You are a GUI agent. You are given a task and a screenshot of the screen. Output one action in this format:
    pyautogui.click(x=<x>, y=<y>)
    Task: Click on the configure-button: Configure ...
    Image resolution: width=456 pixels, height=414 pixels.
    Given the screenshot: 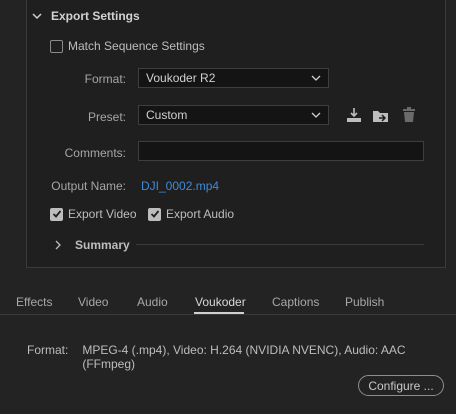 What is the action you would take?
    pyautogui.click(x=401, y=385)
    